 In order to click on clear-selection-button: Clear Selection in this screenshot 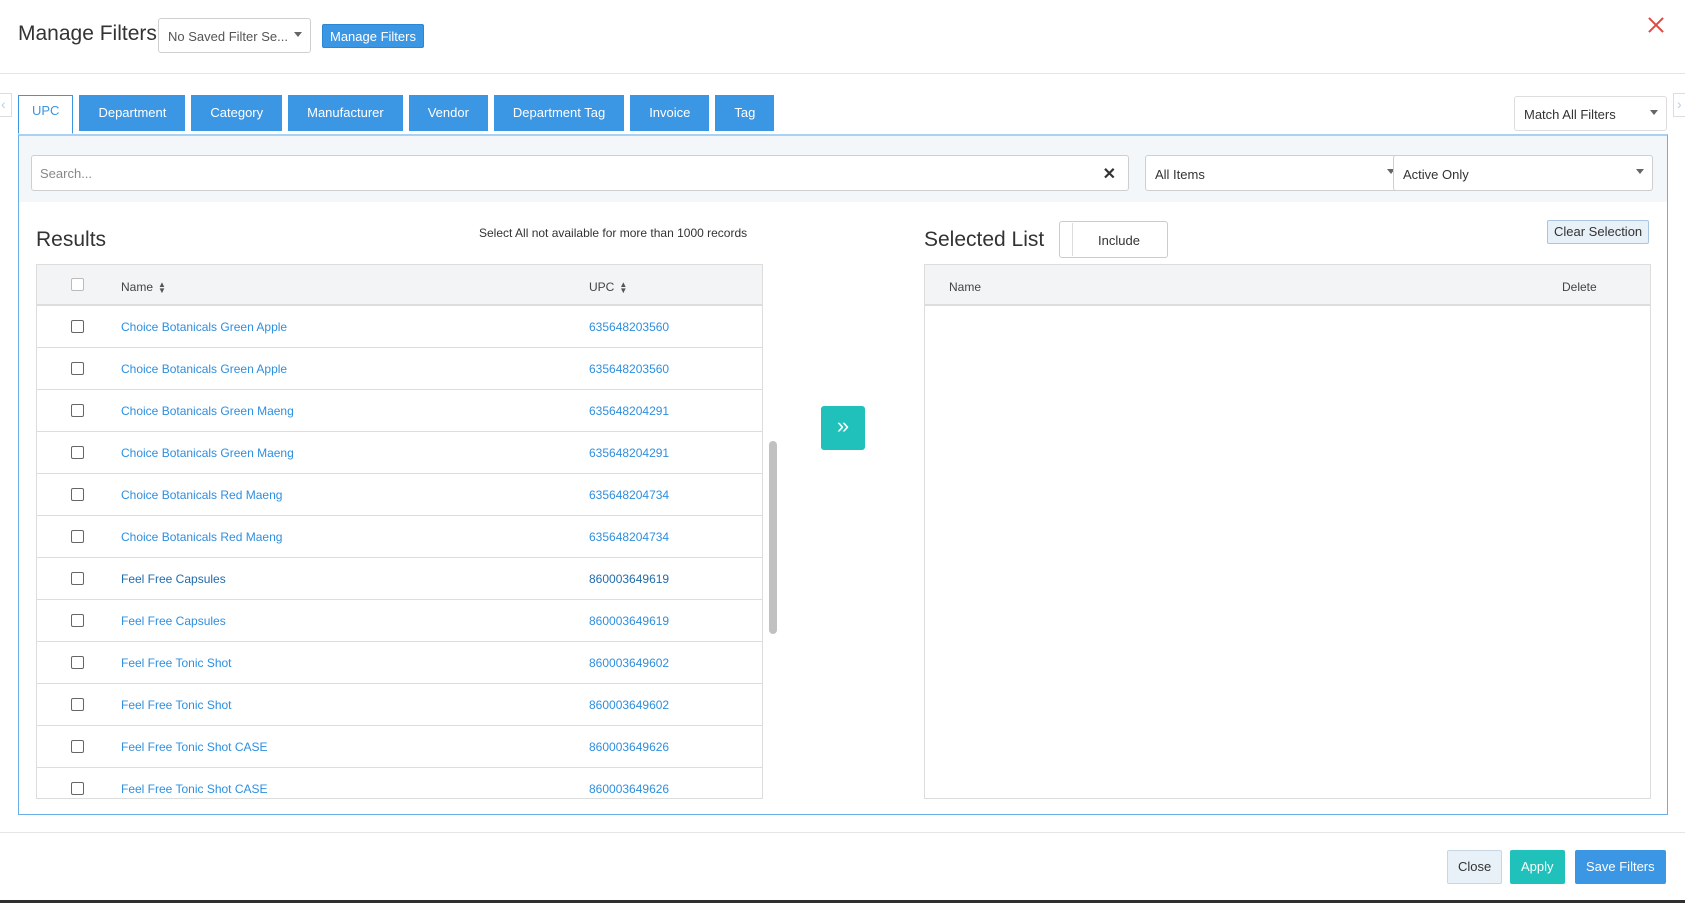, I will do `click(1598, 232)`.